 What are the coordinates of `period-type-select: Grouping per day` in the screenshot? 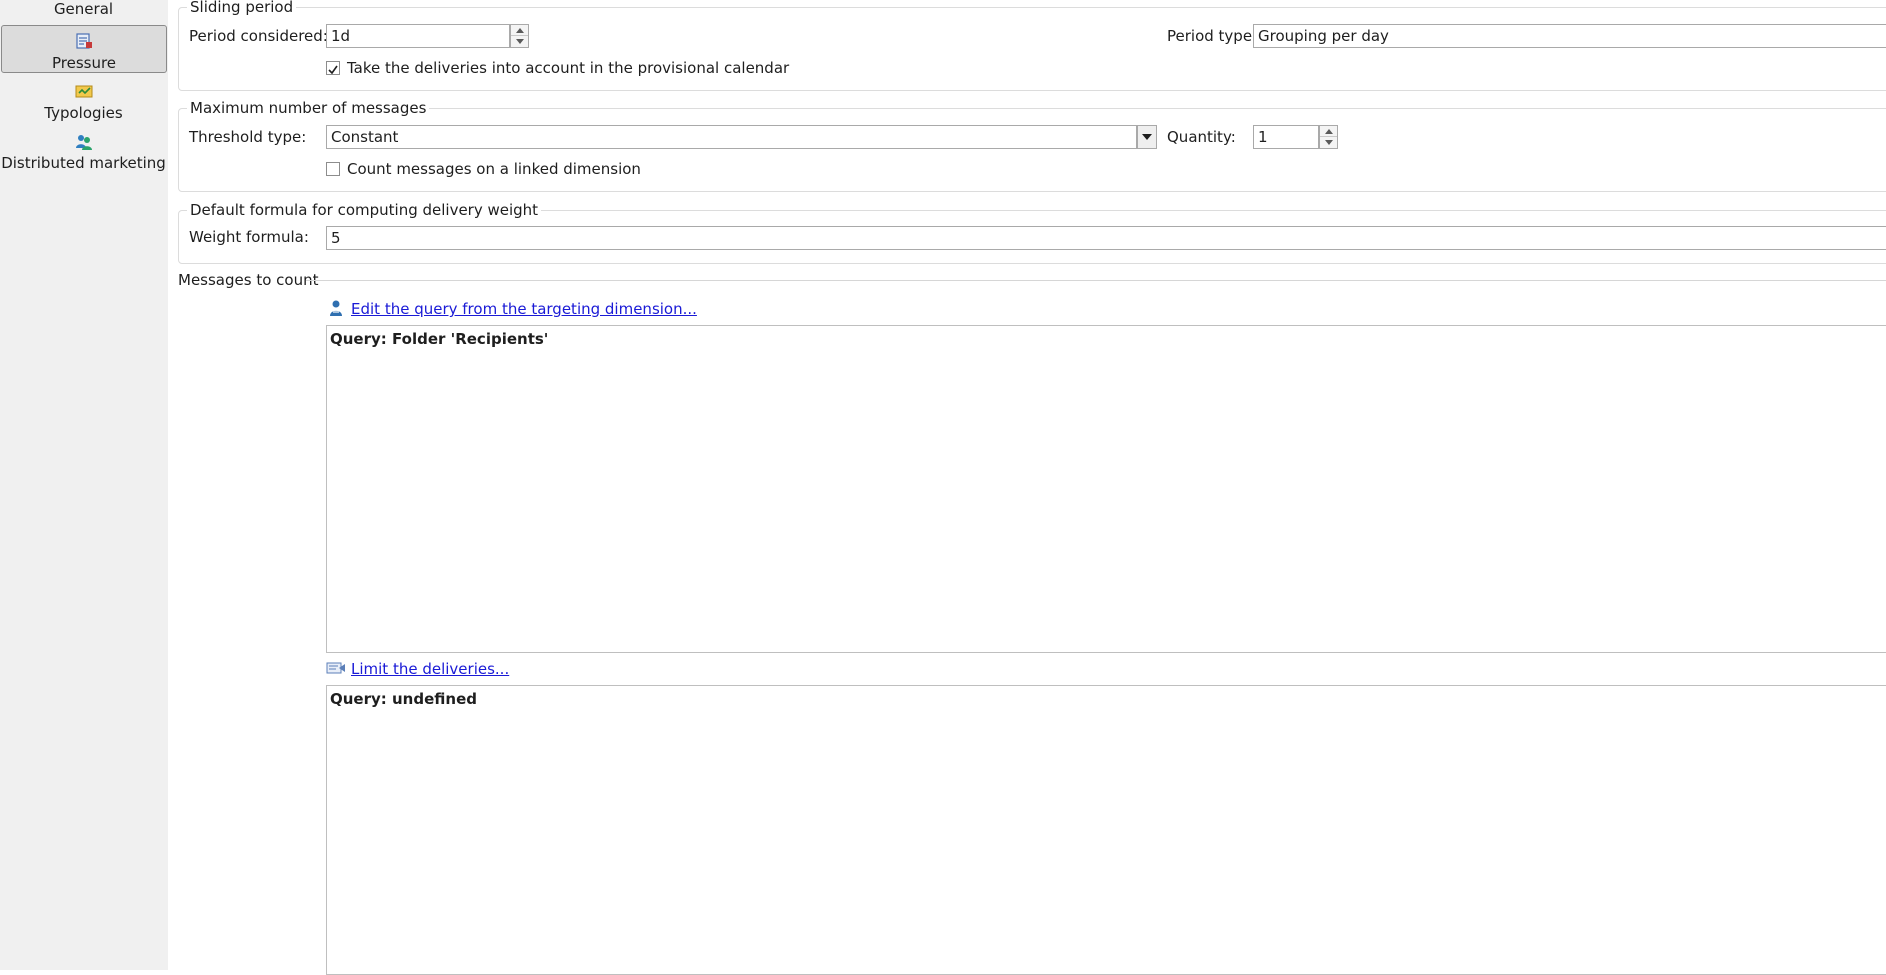 It's located at (1569, 36).